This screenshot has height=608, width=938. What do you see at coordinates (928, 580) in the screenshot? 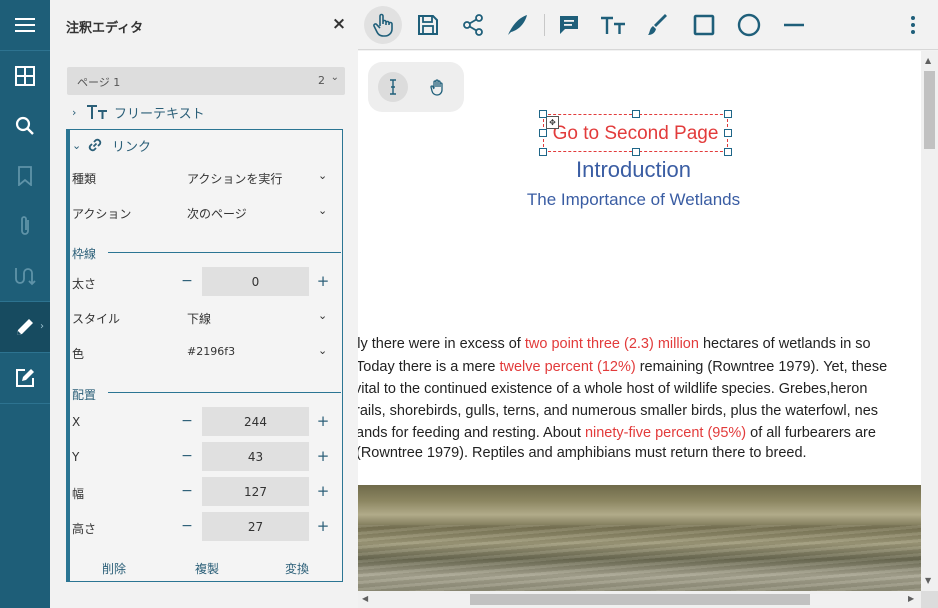
I see `scroll-down-icon: ▼` at bounding box center [928, 580].